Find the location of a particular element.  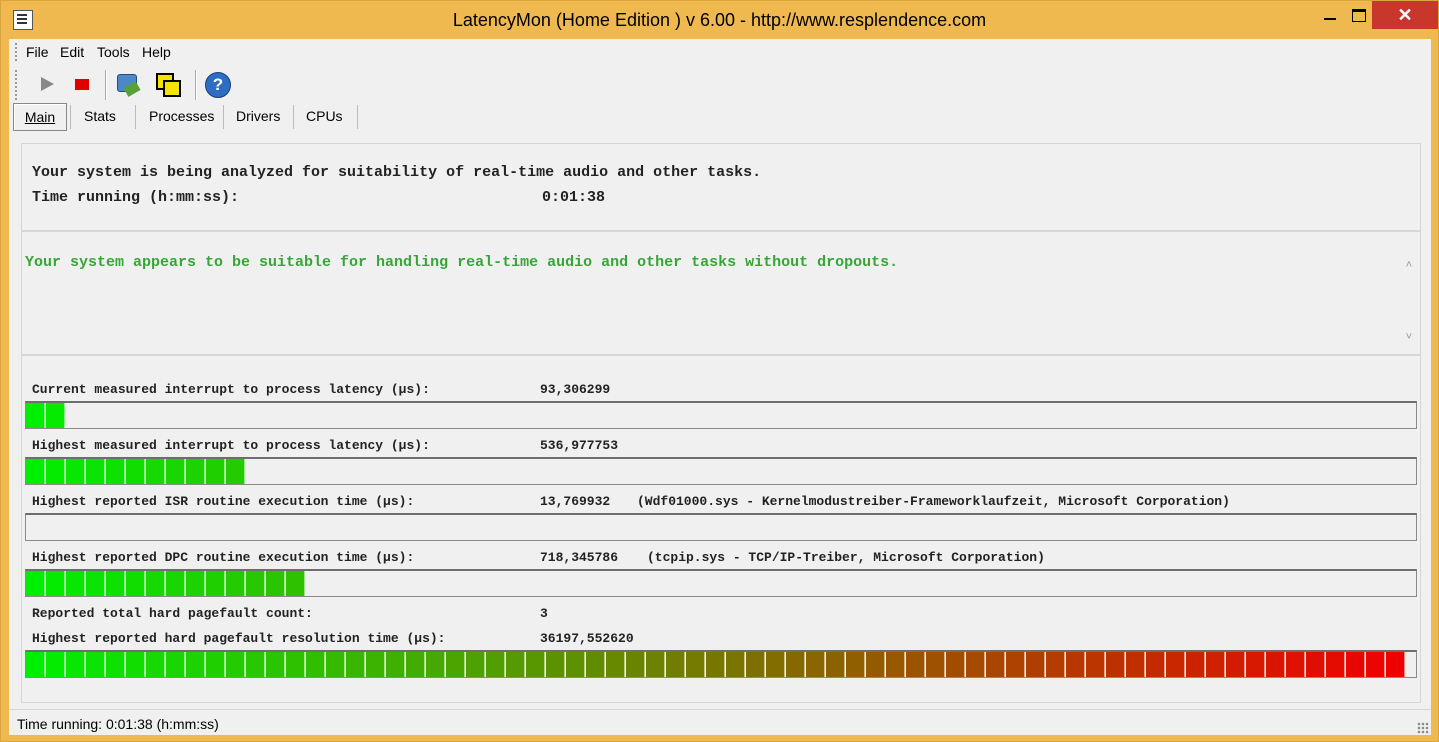

play-icon is located at coordinates (47, 84).